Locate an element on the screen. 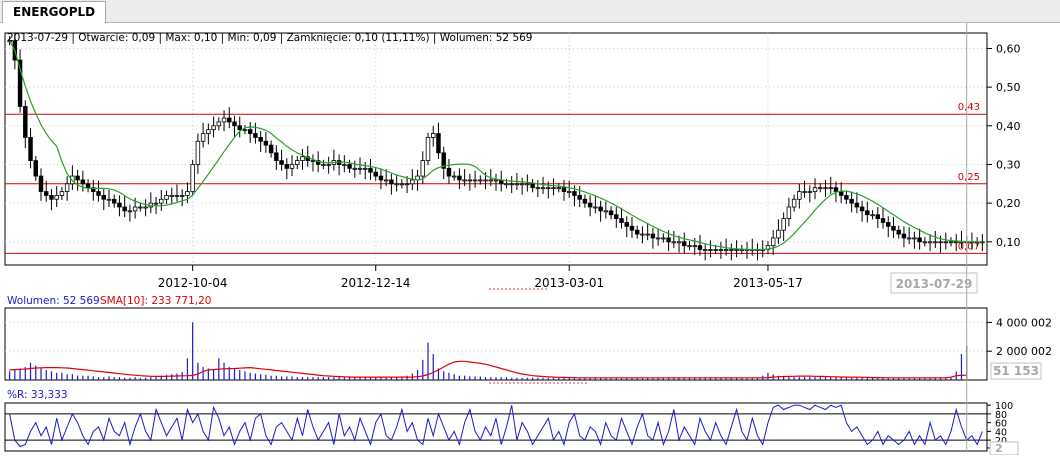 This screenshot has width=1060, height=459. date-tick-label-1: 2012-12-14 is located at coordinates (376, 283).